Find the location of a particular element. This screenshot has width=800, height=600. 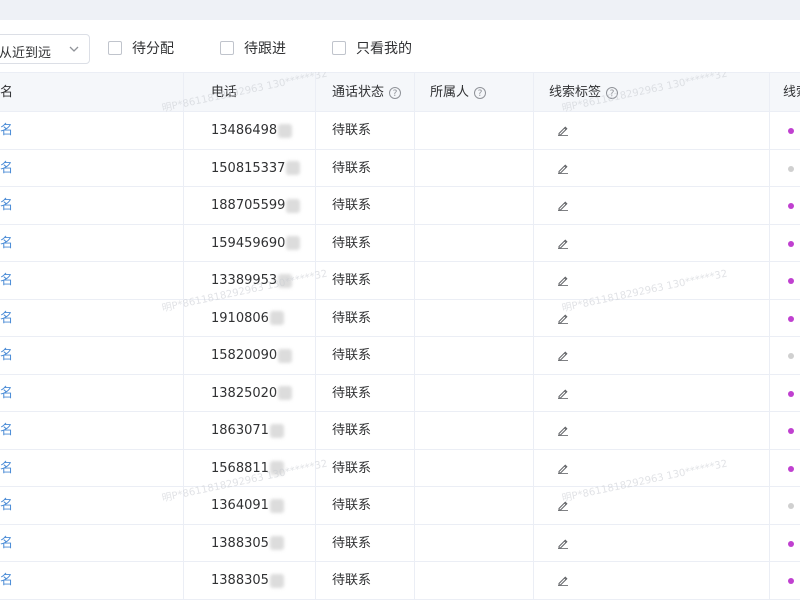

phone-cell: 15820090 is located at coordinates (252, 355).